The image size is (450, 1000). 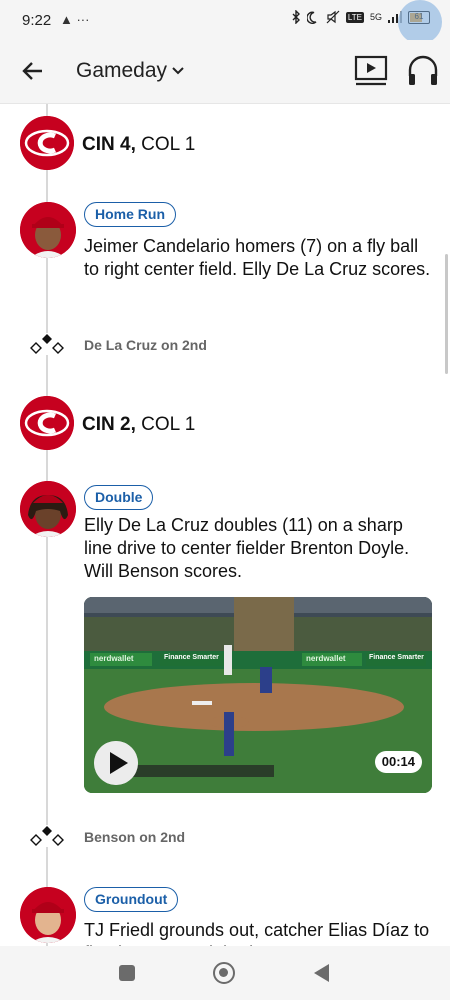 I want to click on recents-button, so click(x=127, y=973).